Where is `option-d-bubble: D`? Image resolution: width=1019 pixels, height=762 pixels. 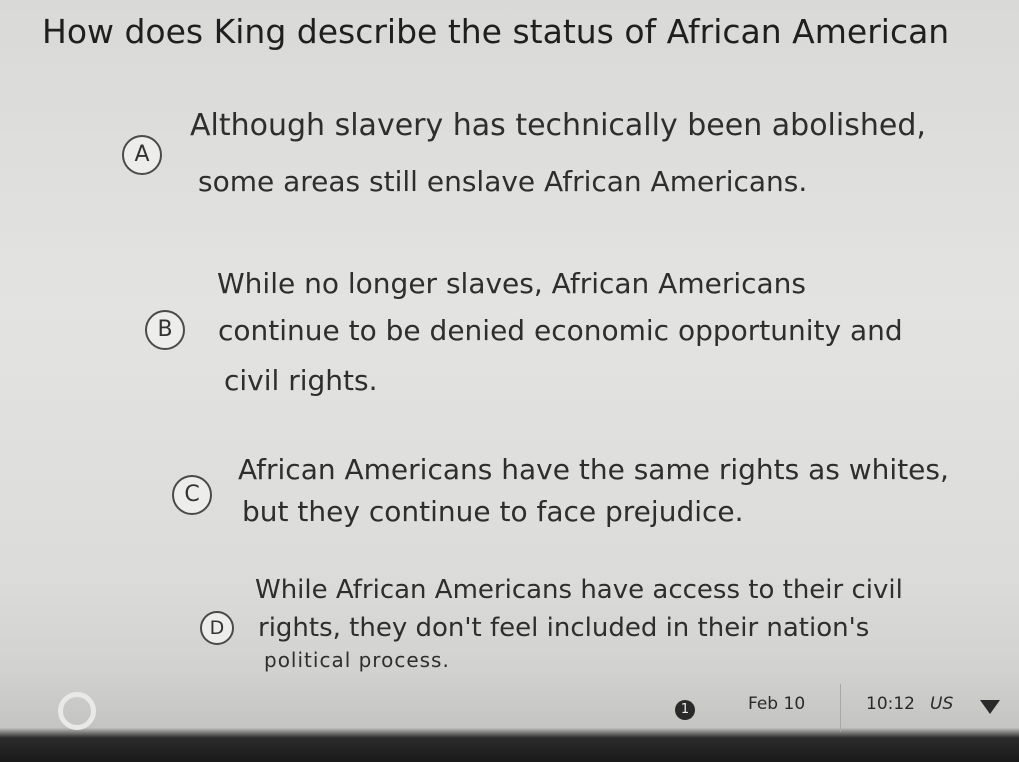 option-d-bubble: D is located at coordinates (217, 628).